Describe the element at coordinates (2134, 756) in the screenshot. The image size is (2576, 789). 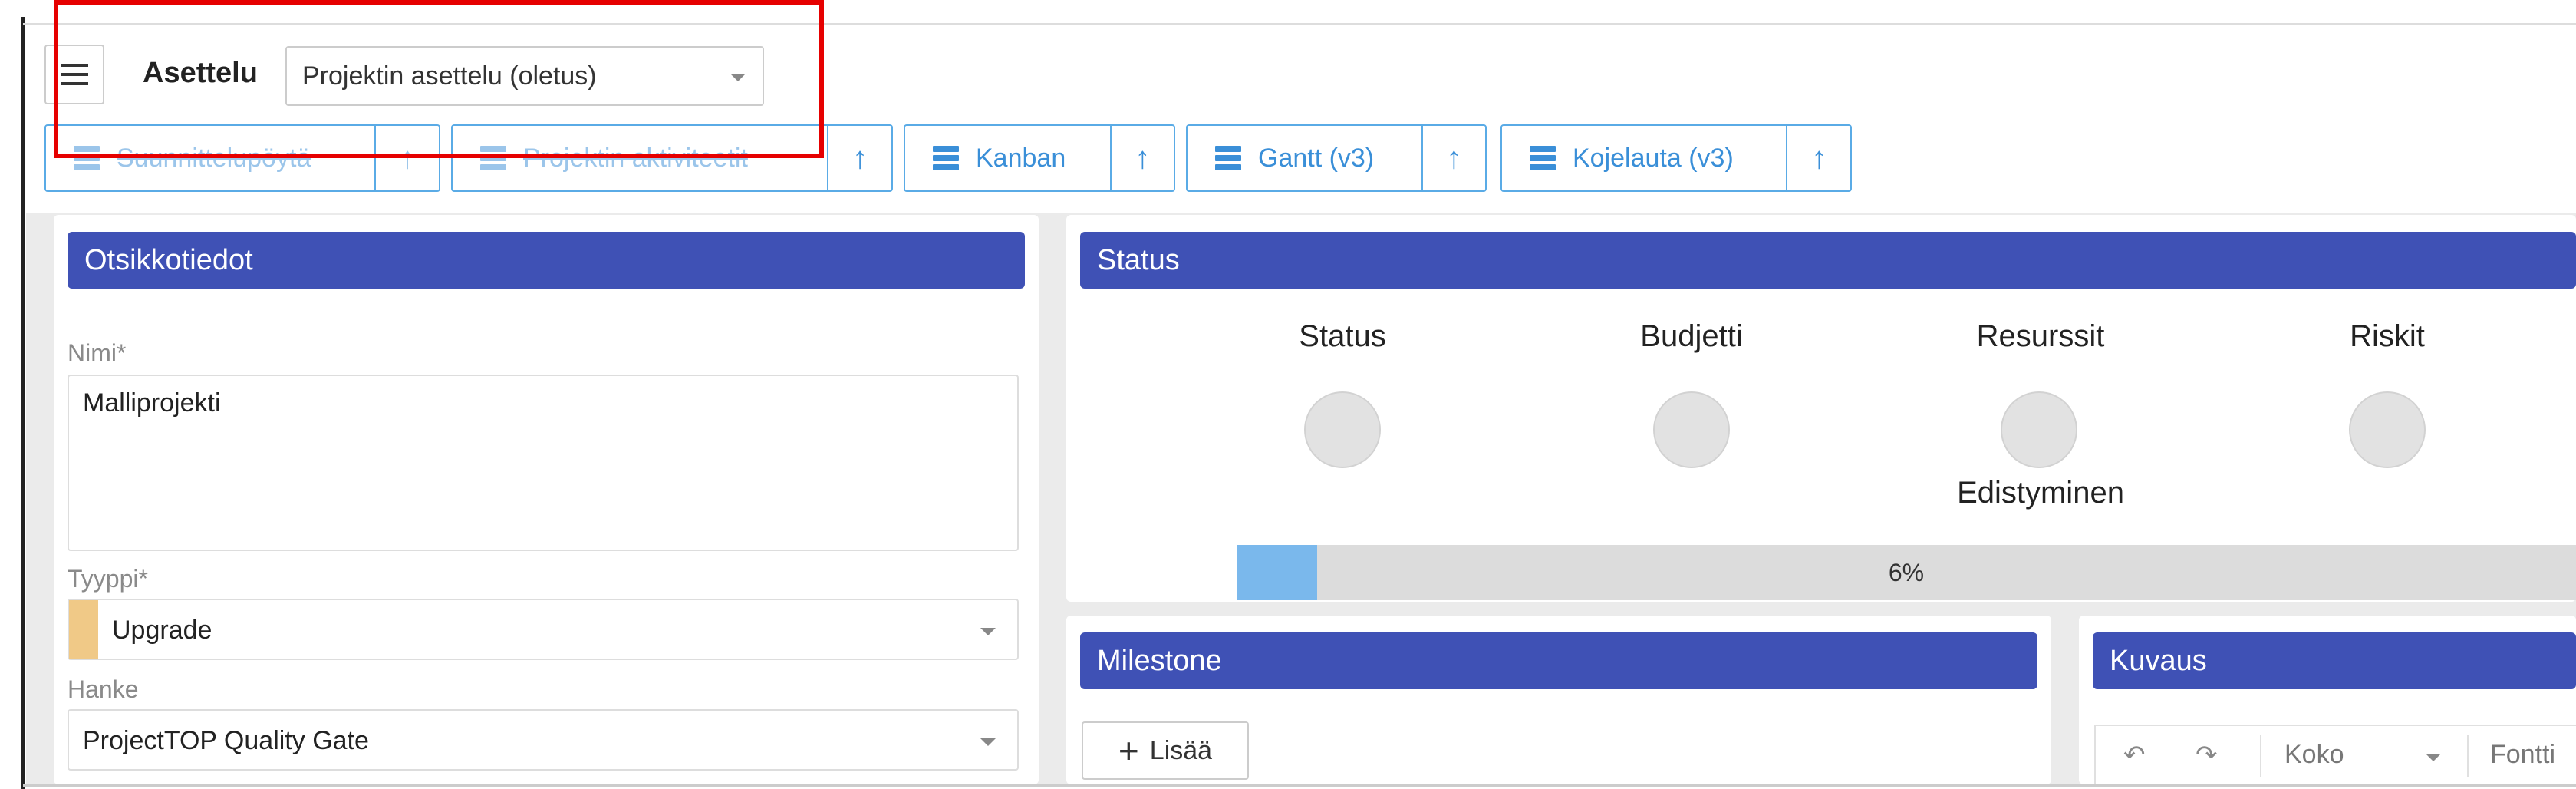
I see `undo-icon: ↶` at that location.